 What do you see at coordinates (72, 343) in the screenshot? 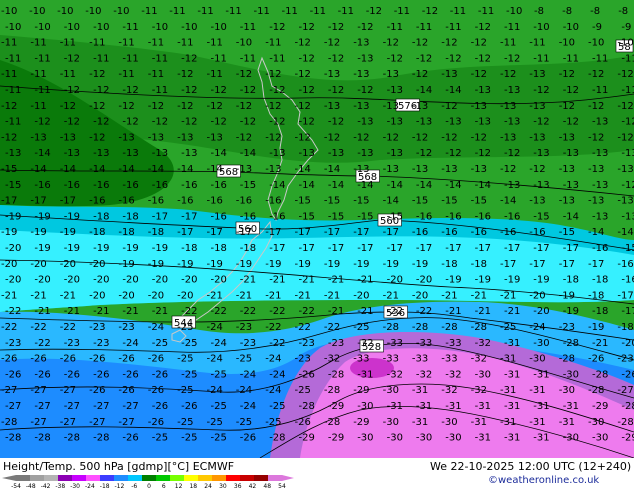
I see `temperature-label: -23` at bounding box center [72, 343].